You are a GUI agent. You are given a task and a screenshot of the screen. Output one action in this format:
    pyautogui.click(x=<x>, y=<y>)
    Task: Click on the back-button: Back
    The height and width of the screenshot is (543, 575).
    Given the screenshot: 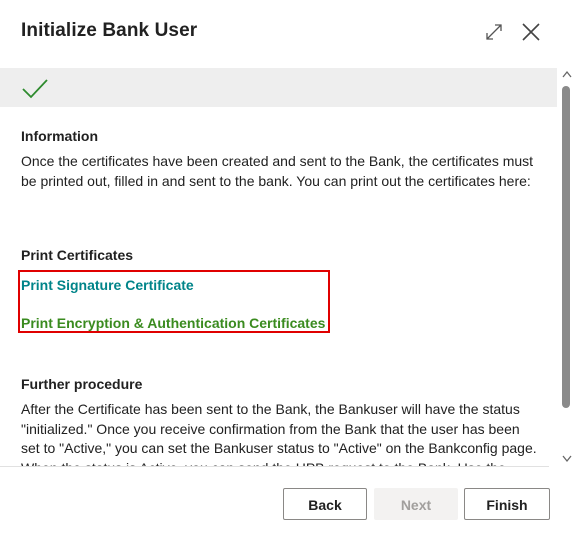 What is the action you would take?
    pyautogui.click(x=325, y=504)
    